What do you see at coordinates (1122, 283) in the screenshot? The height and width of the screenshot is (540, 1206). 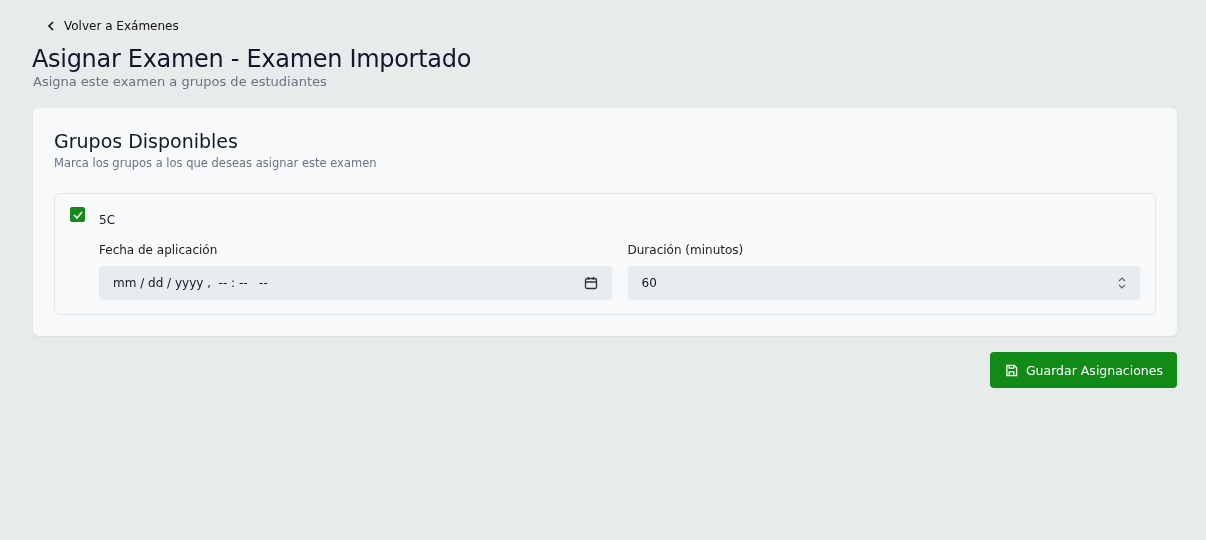 I see `stepper-icon` at bounding box center [1122, 283].